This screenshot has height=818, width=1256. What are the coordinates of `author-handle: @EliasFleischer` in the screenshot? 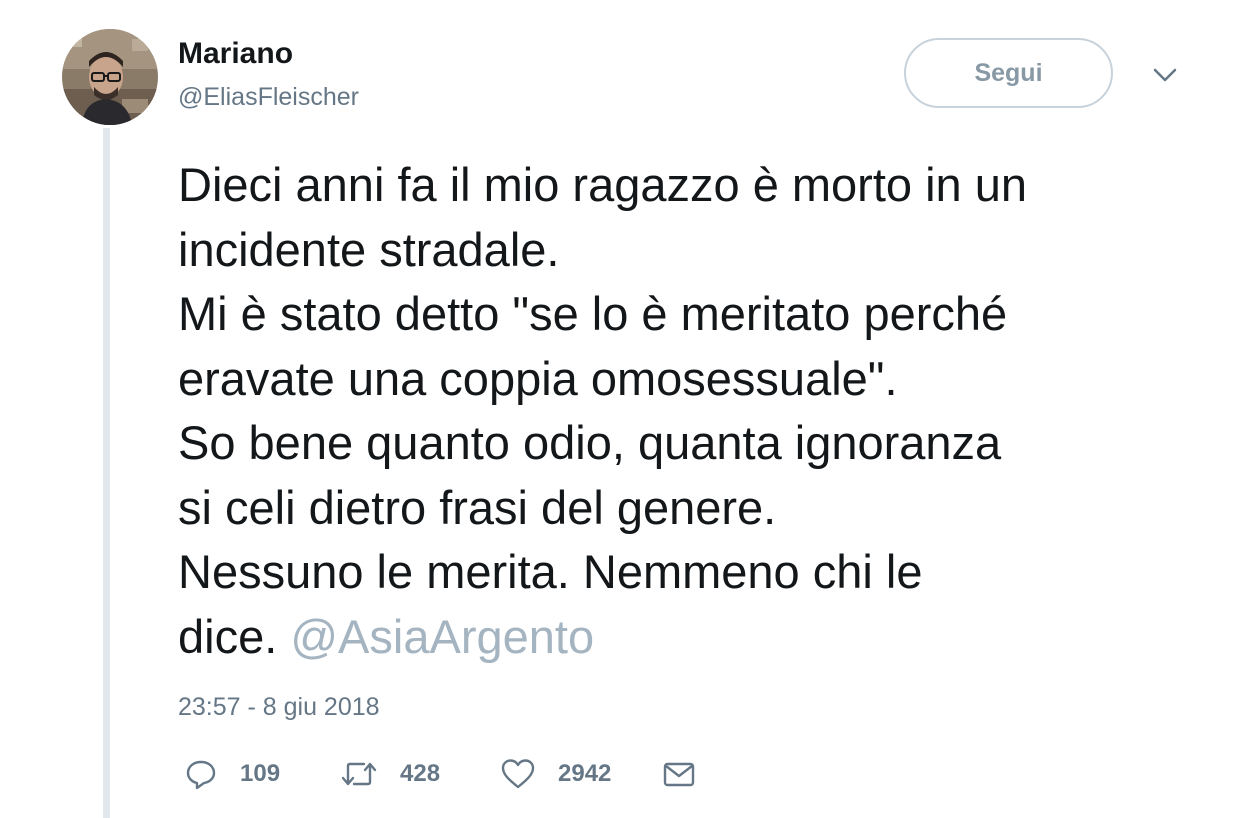 It's located at (268, 97).